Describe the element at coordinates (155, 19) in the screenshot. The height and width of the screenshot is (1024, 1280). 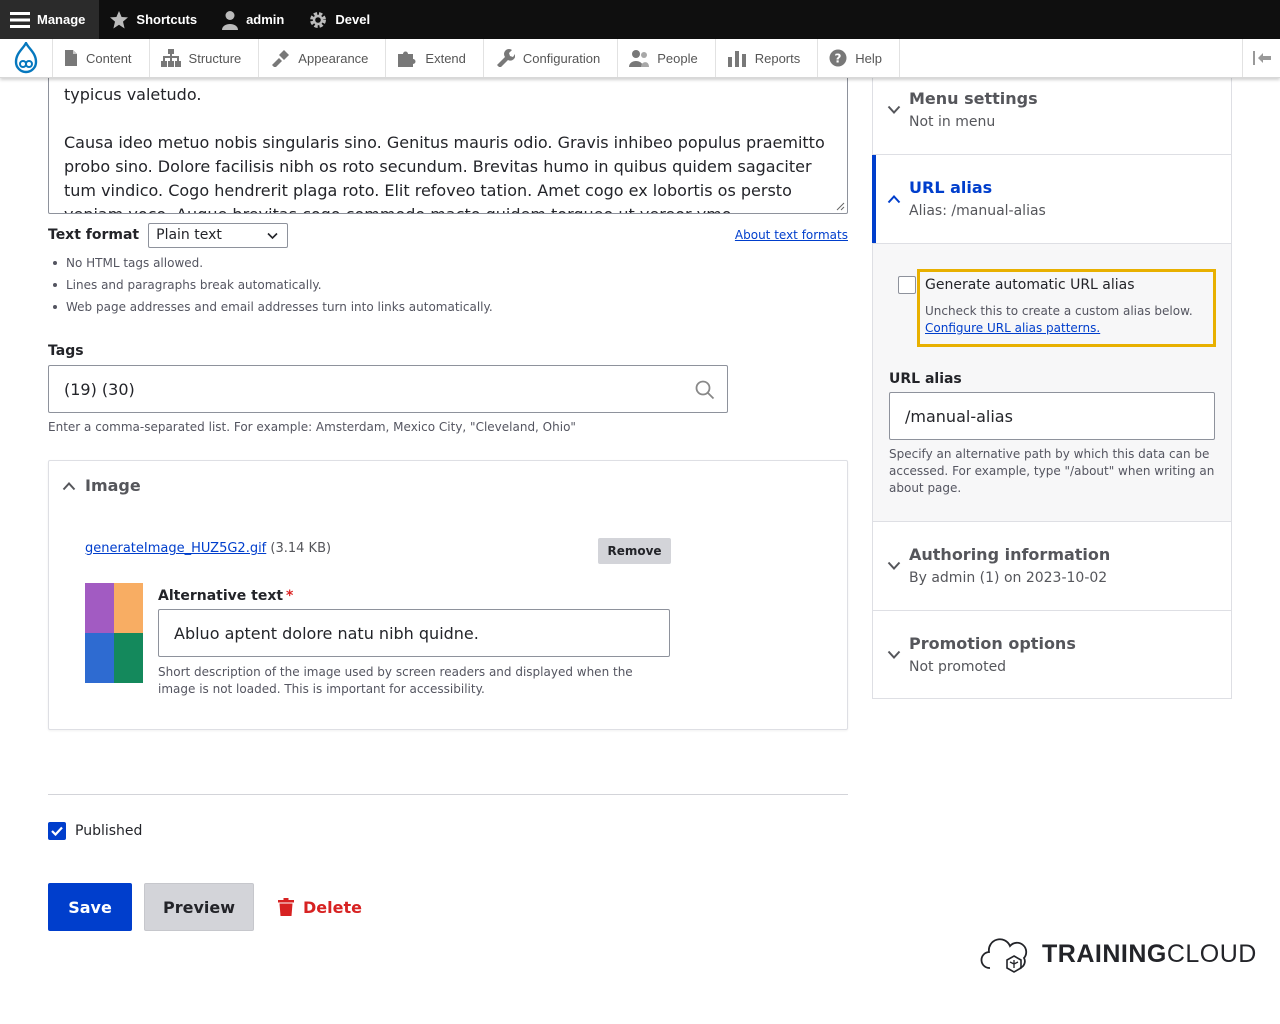
I see `shortcuts-tab: Shortcuts` at that location.